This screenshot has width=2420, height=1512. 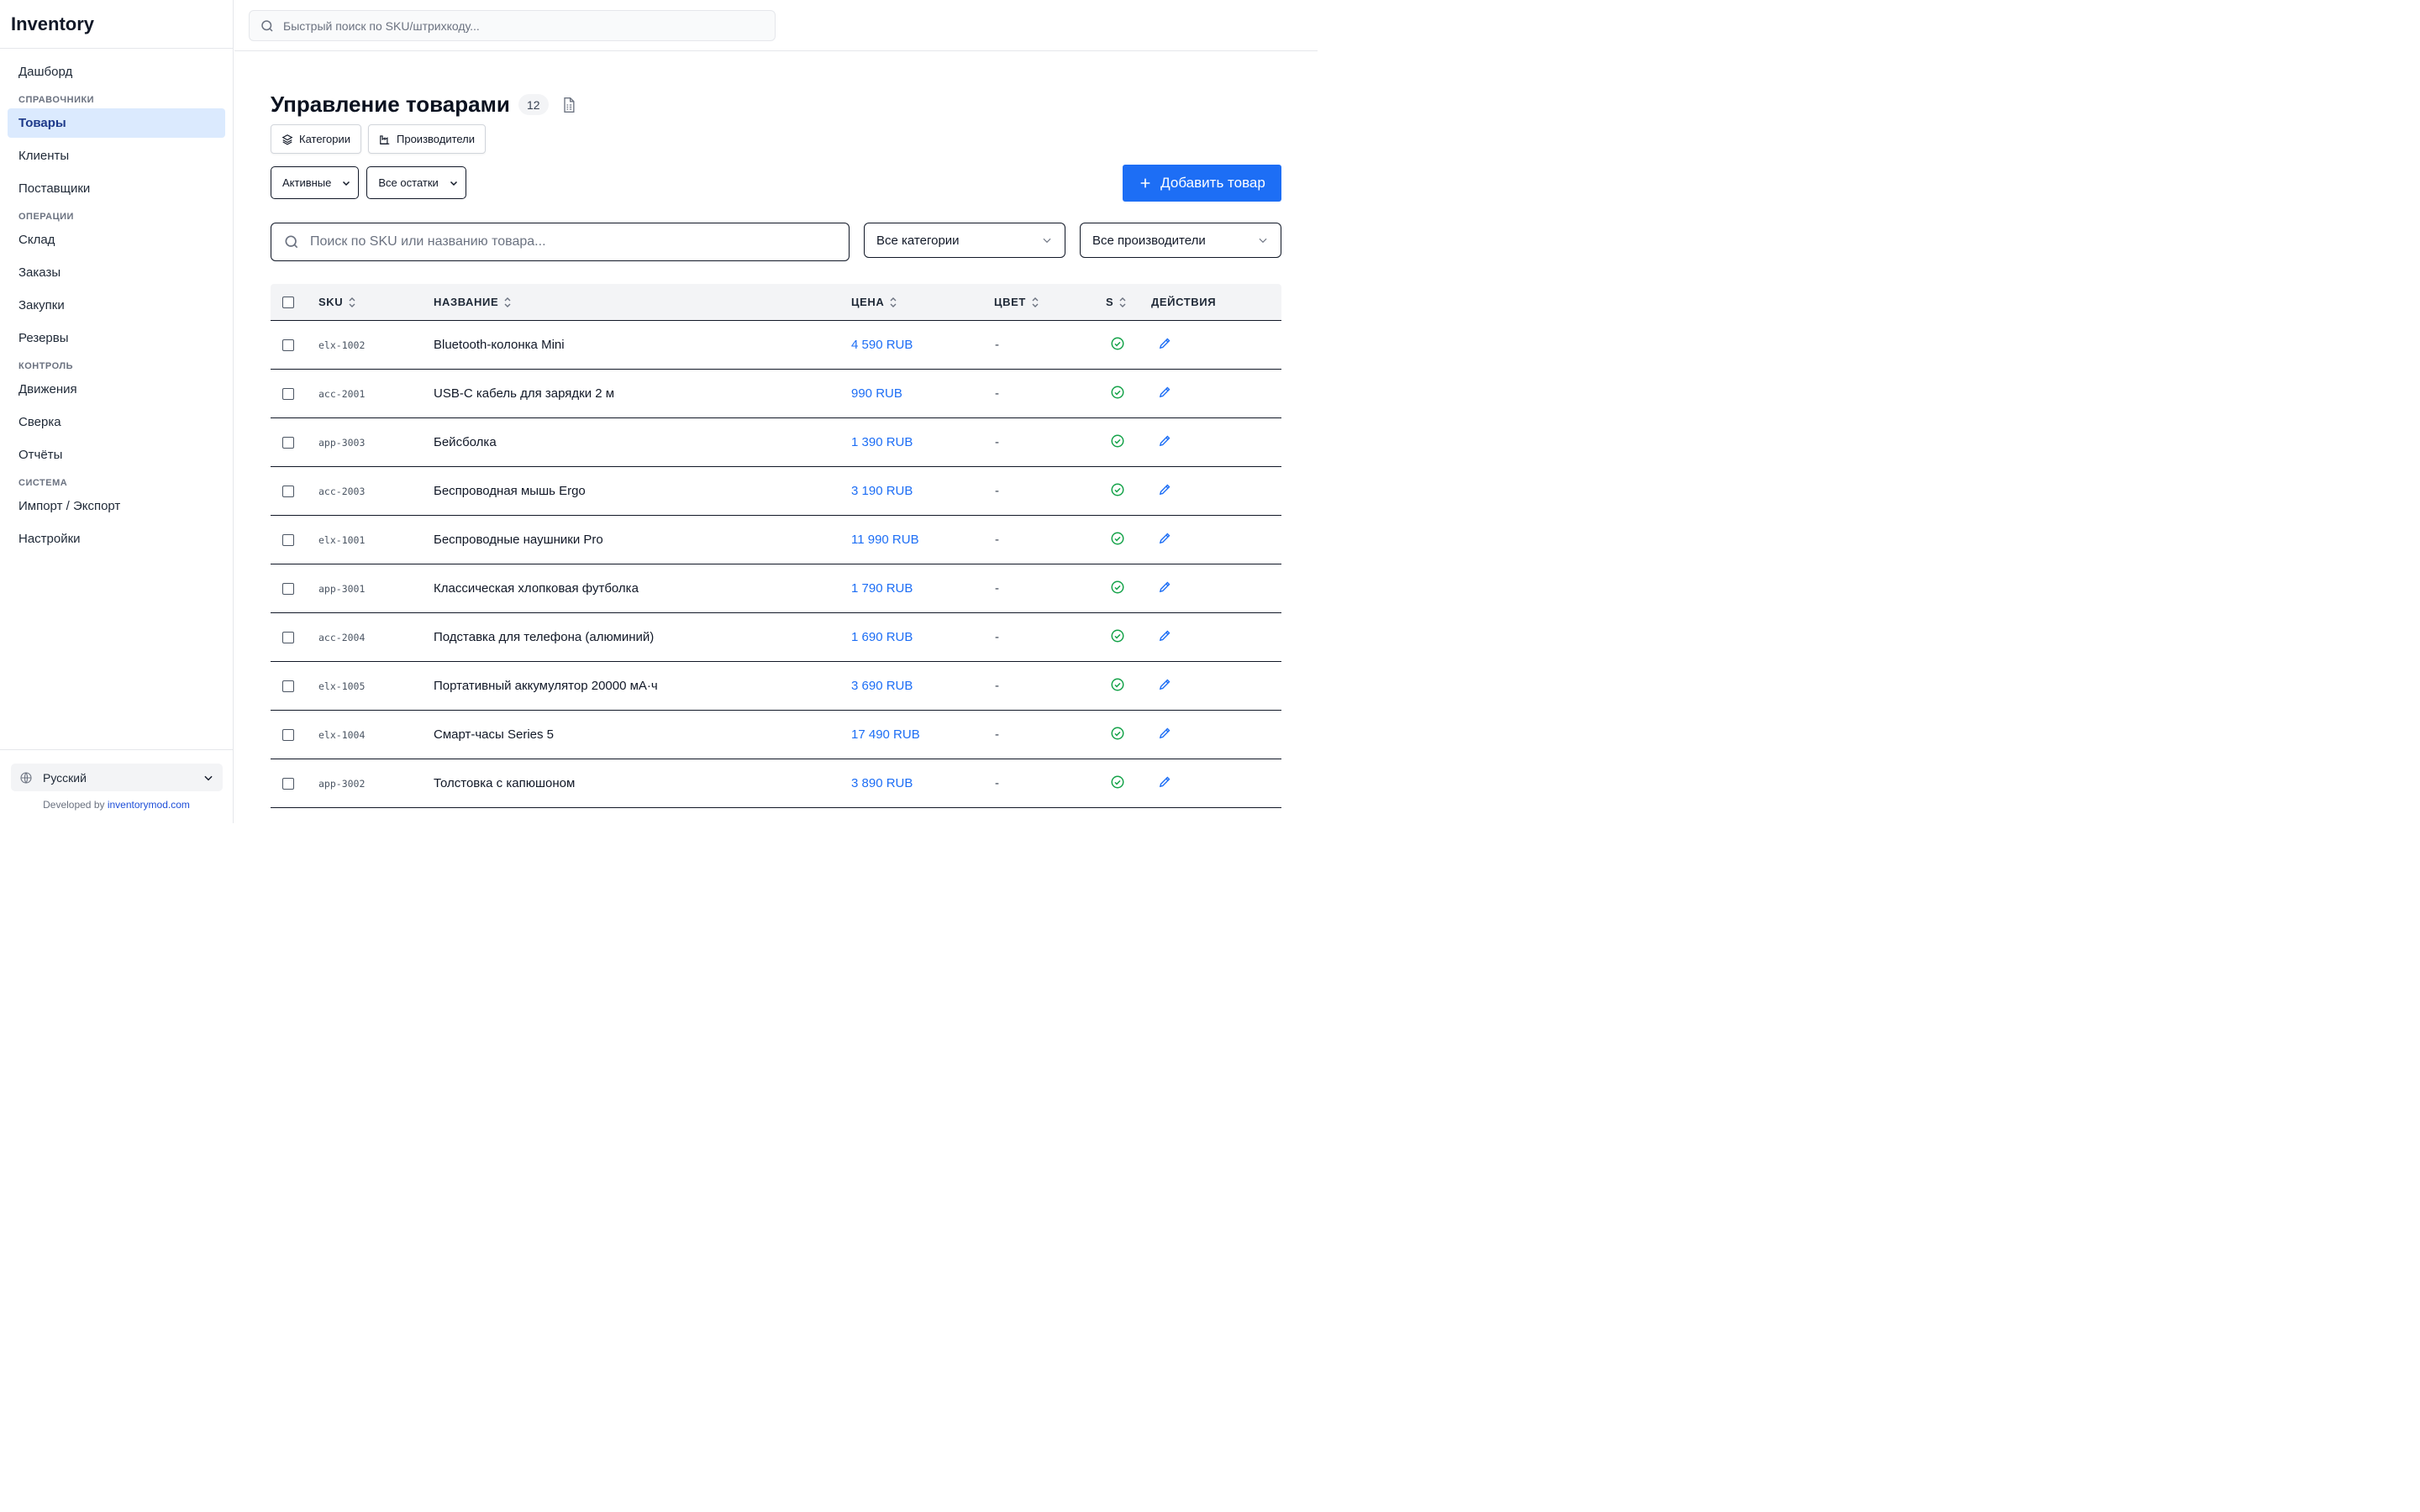 What do you see at coordinates (643, 302) in the screenshot?
I see `header-name: НАЗВАНИЕ` at bounding box center [643, 302].